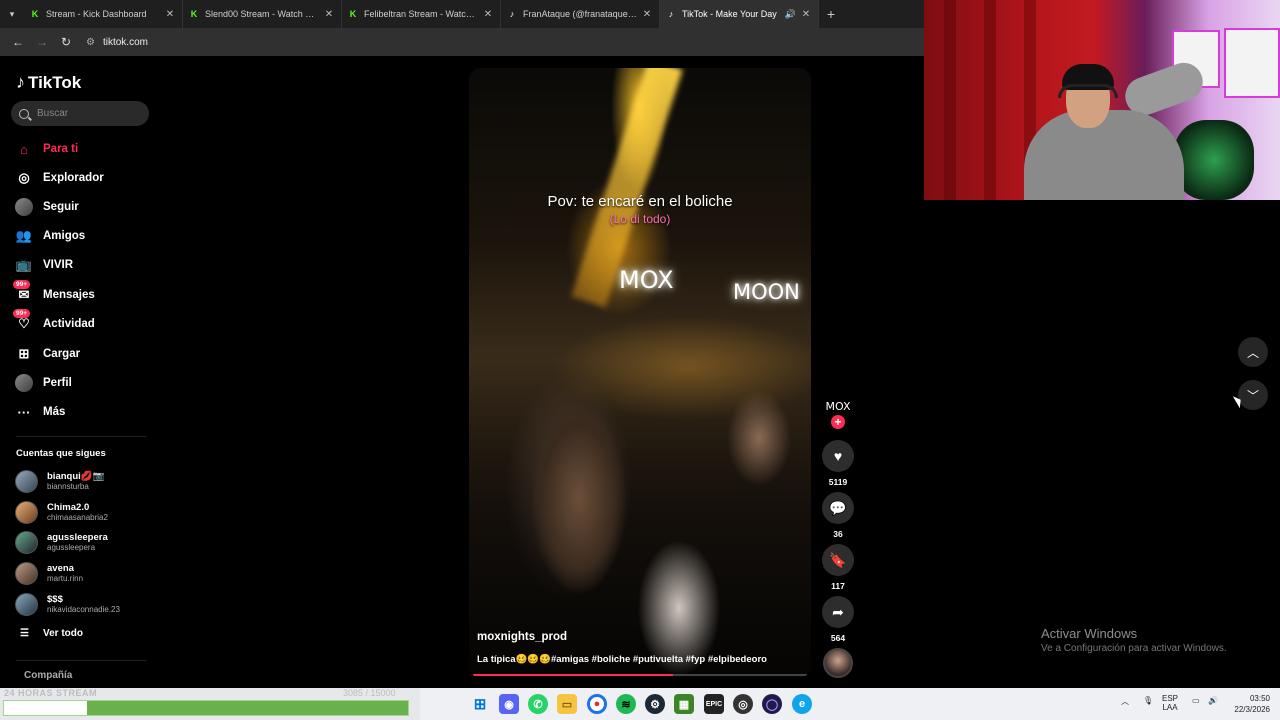 The width and height of the screenshot is (1280, 720). Describe the element at coordinates (743, 704) in the screenshot. I see `obs-icon: ◎` at that location.